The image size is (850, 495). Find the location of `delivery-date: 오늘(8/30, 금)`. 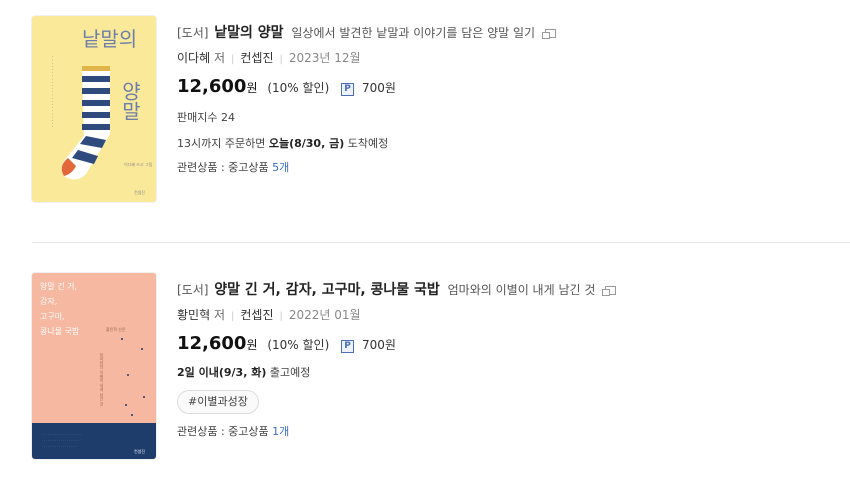

delivery-date: 오늘(8/30, 금) is located at coordinates (306, 143).